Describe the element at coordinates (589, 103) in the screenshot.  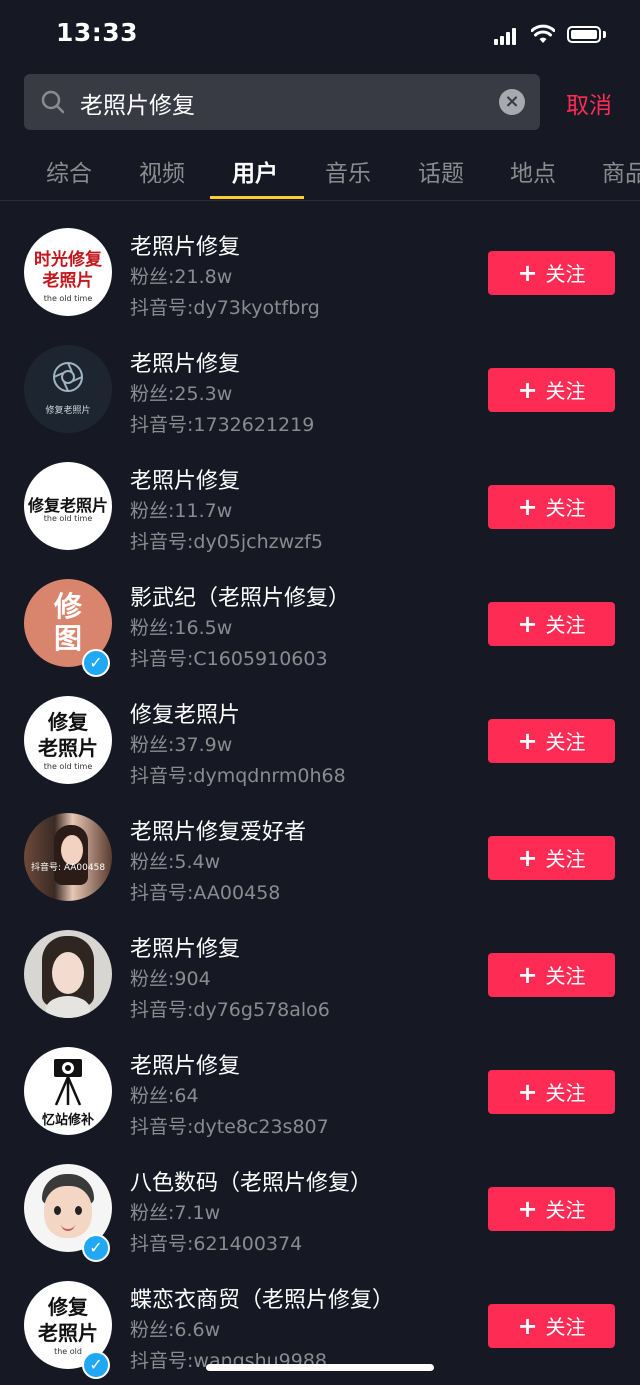
I see `cancel-button: 取消` at that location.